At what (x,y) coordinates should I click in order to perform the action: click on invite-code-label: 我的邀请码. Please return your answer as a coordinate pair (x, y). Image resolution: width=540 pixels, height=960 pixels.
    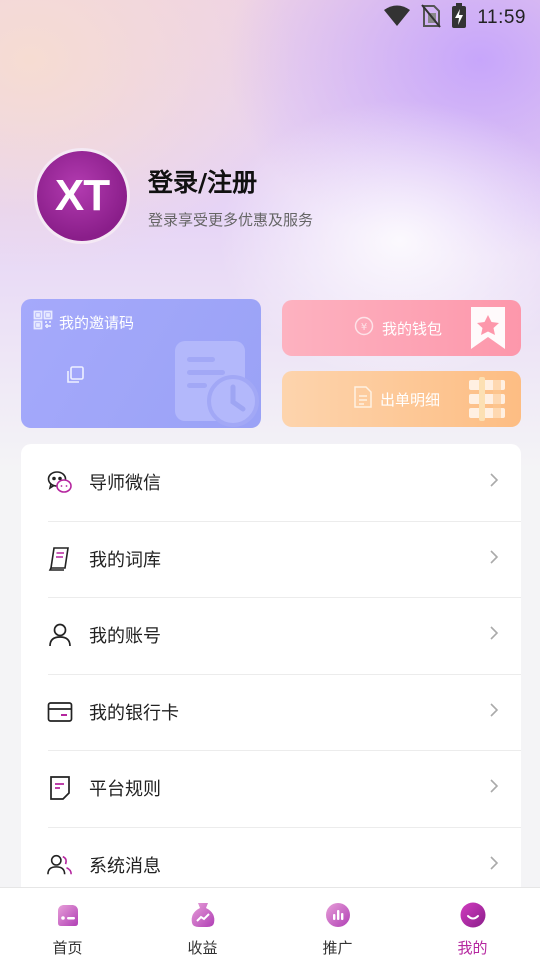
    Looking at the image, I should click on (97, 322).